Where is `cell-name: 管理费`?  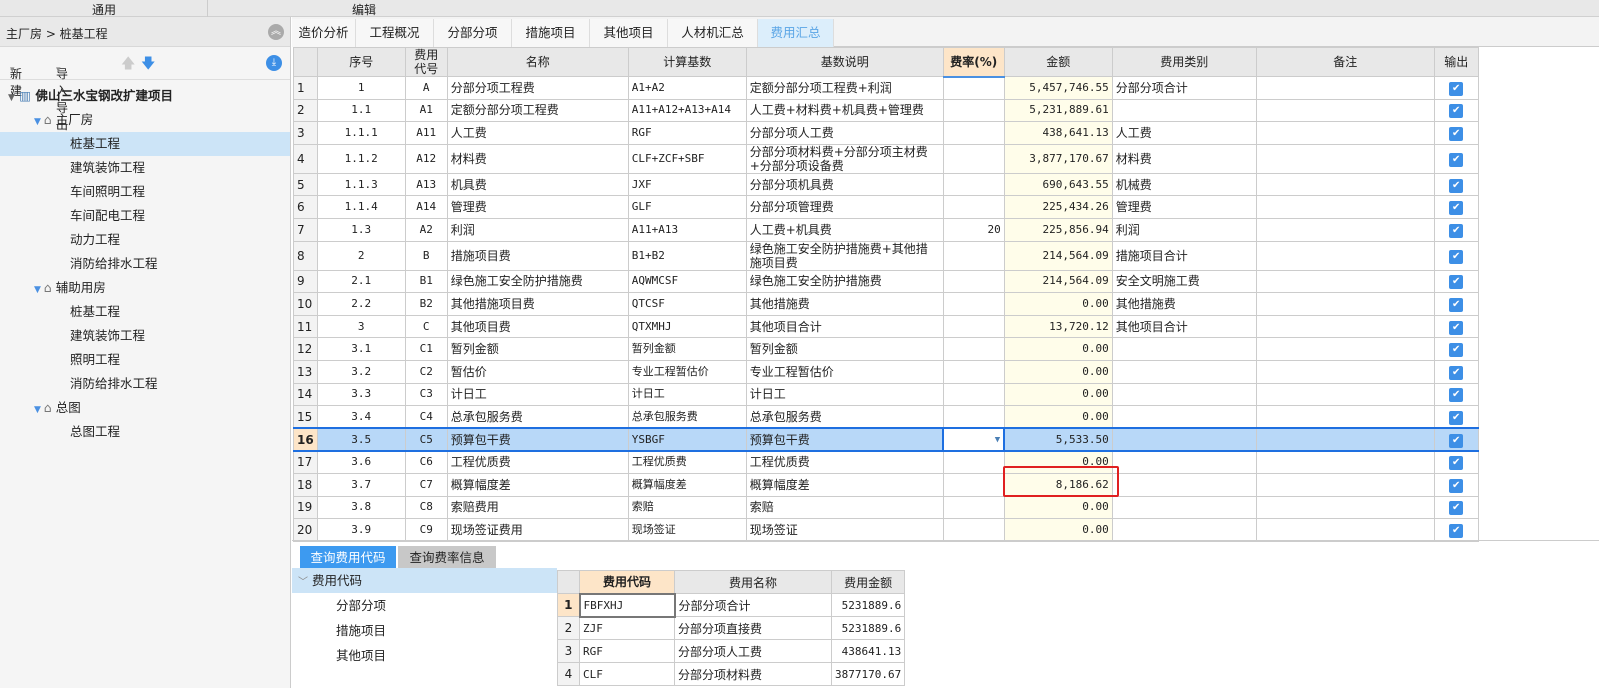
cell-name: 管理费 is located at coordinates (537, 207).